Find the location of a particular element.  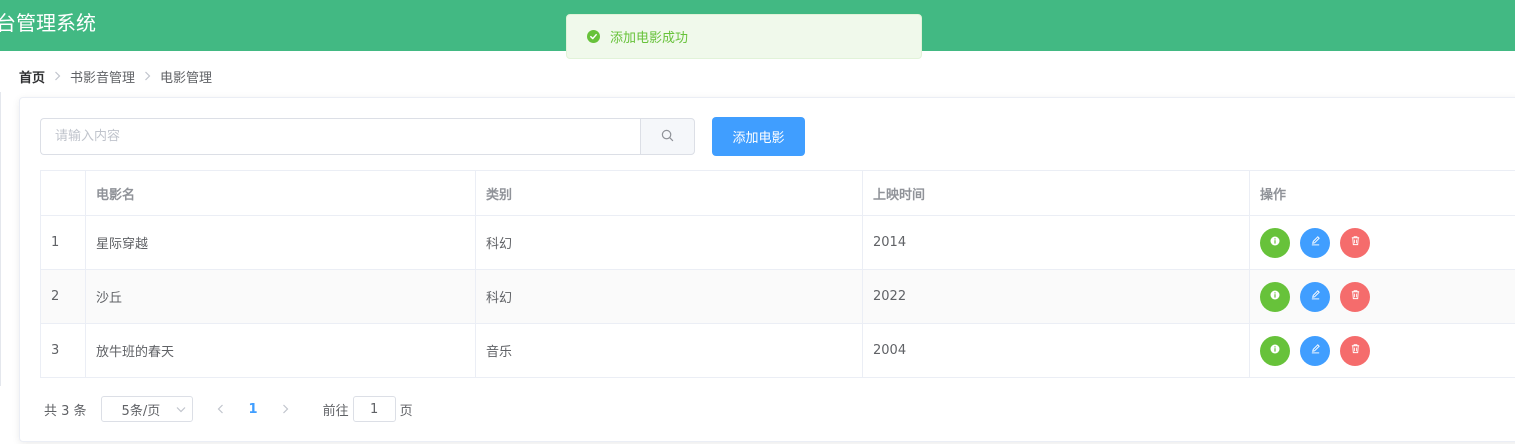

search-icon is located at coordinates (667, 136).